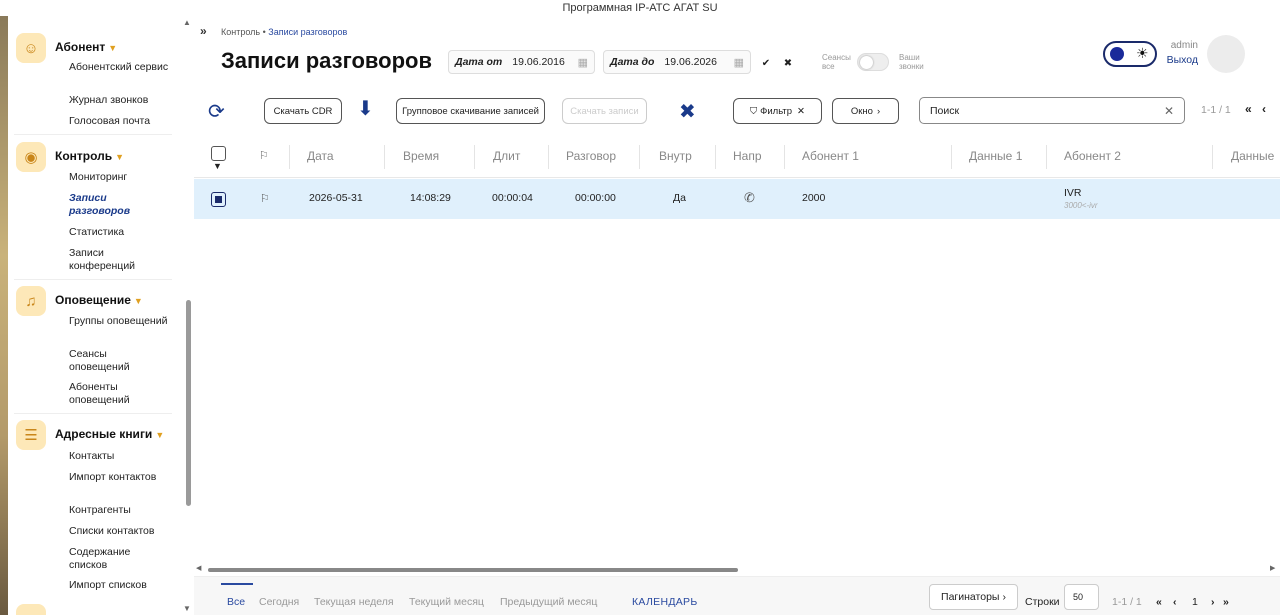  I want to click on tab-previous-month: Предыдущий месяц, so click(548, 602).